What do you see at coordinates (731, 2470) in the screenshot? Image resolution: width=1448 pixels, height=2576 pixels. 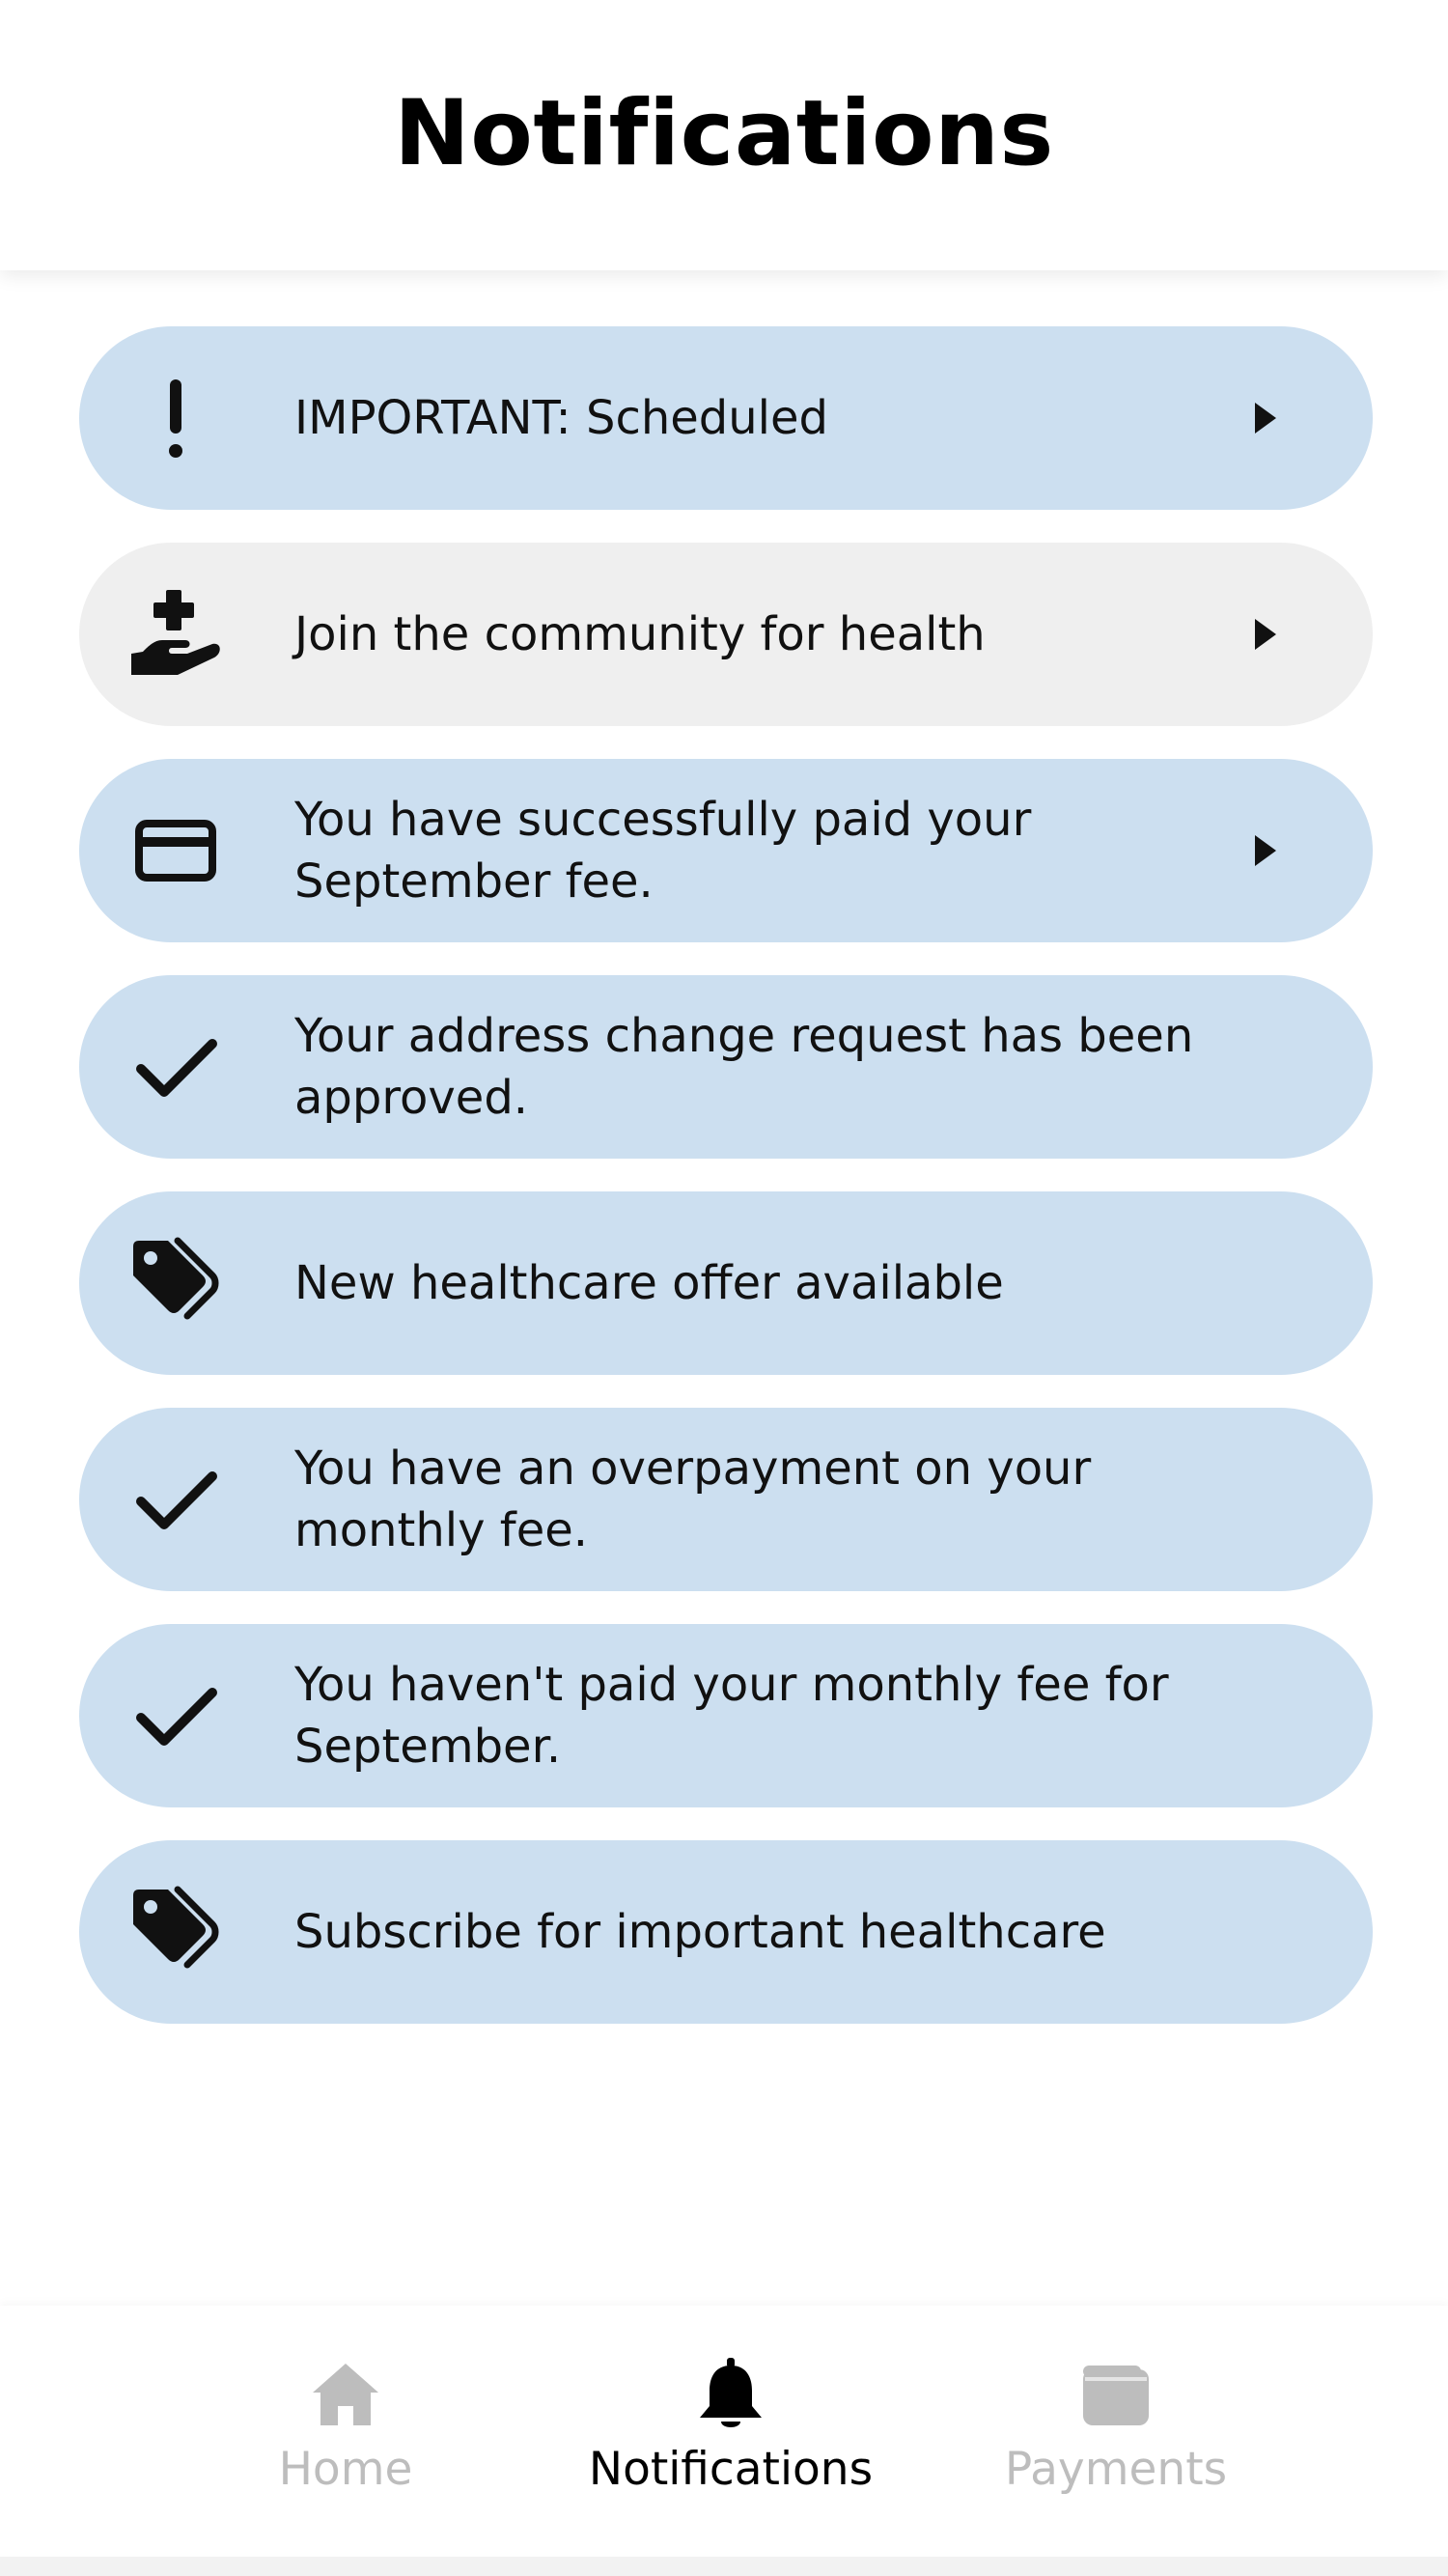 I see `tab-label: Notifications` at bounding box center [731, 2470].